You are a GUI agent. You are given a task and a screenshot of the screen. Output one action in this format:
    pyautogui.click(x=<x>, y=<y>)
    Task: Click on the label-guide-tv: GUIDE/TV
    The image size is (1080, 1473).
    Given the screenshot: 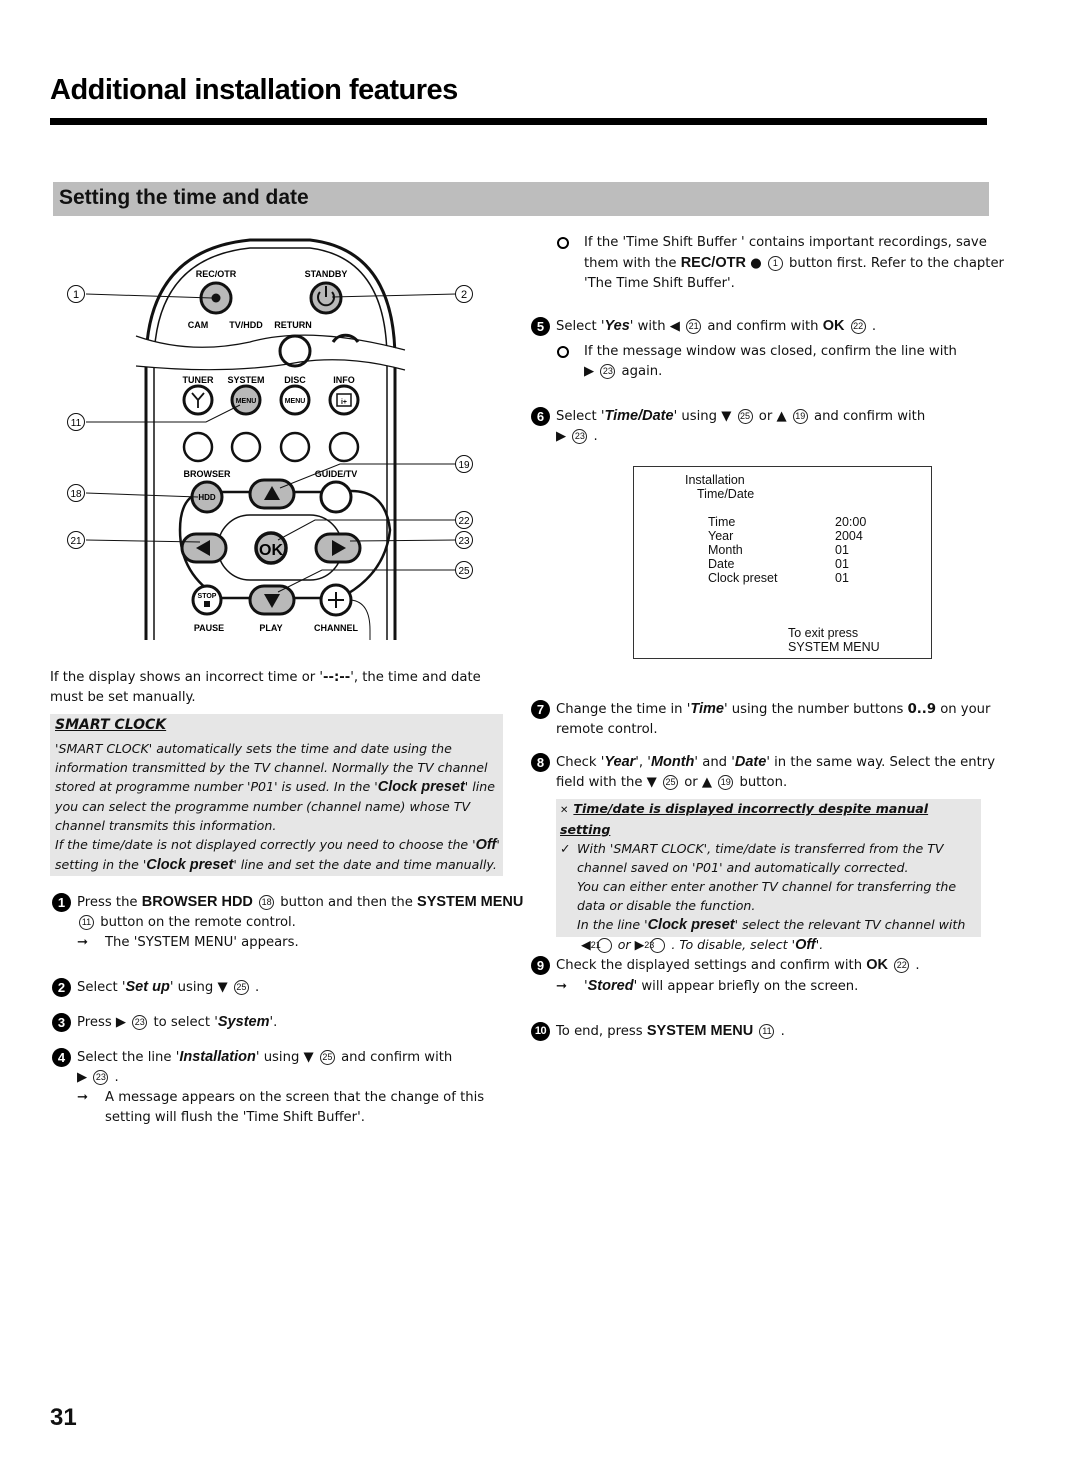 What is the action you would take?
    pyautogui.click(x=336, y=474)
    